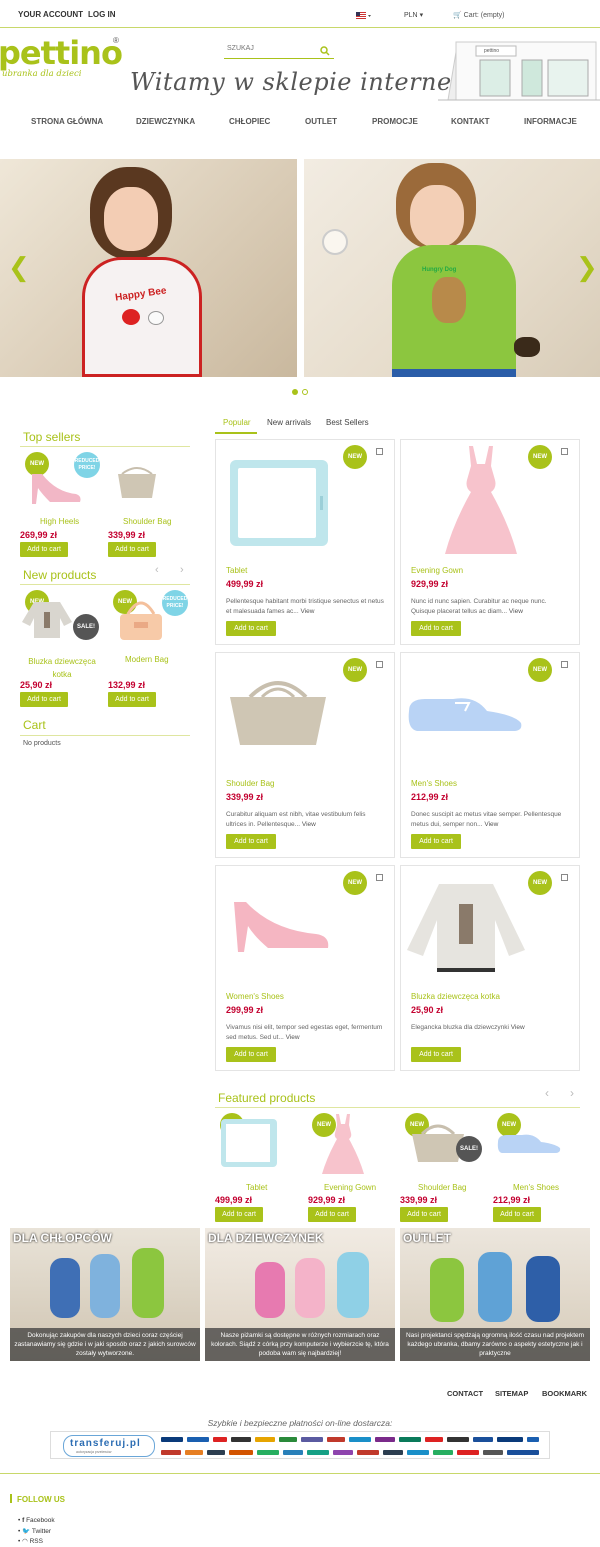 This screenshot has height=1547, width=600. I want to click on tab-active-underline, so click(236, 433).